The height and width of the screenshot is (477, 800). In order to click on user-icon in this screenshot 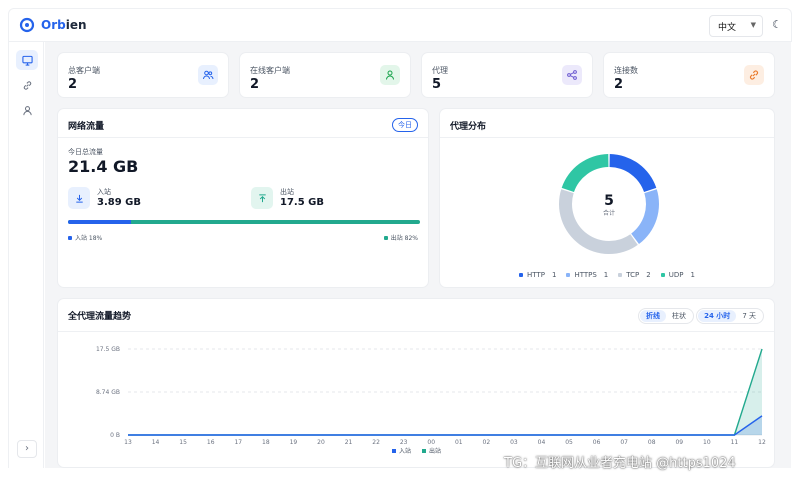, I will do `click(27, 110)`.